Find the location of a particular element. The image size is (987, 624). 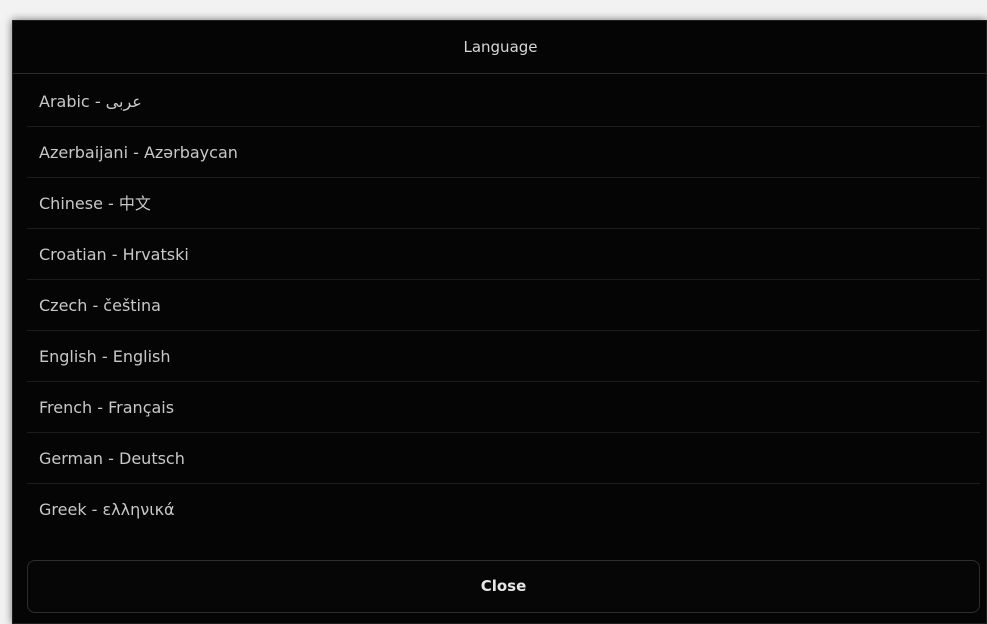

language-item-german: German - Deutsch is located at coordinates (503, 458).